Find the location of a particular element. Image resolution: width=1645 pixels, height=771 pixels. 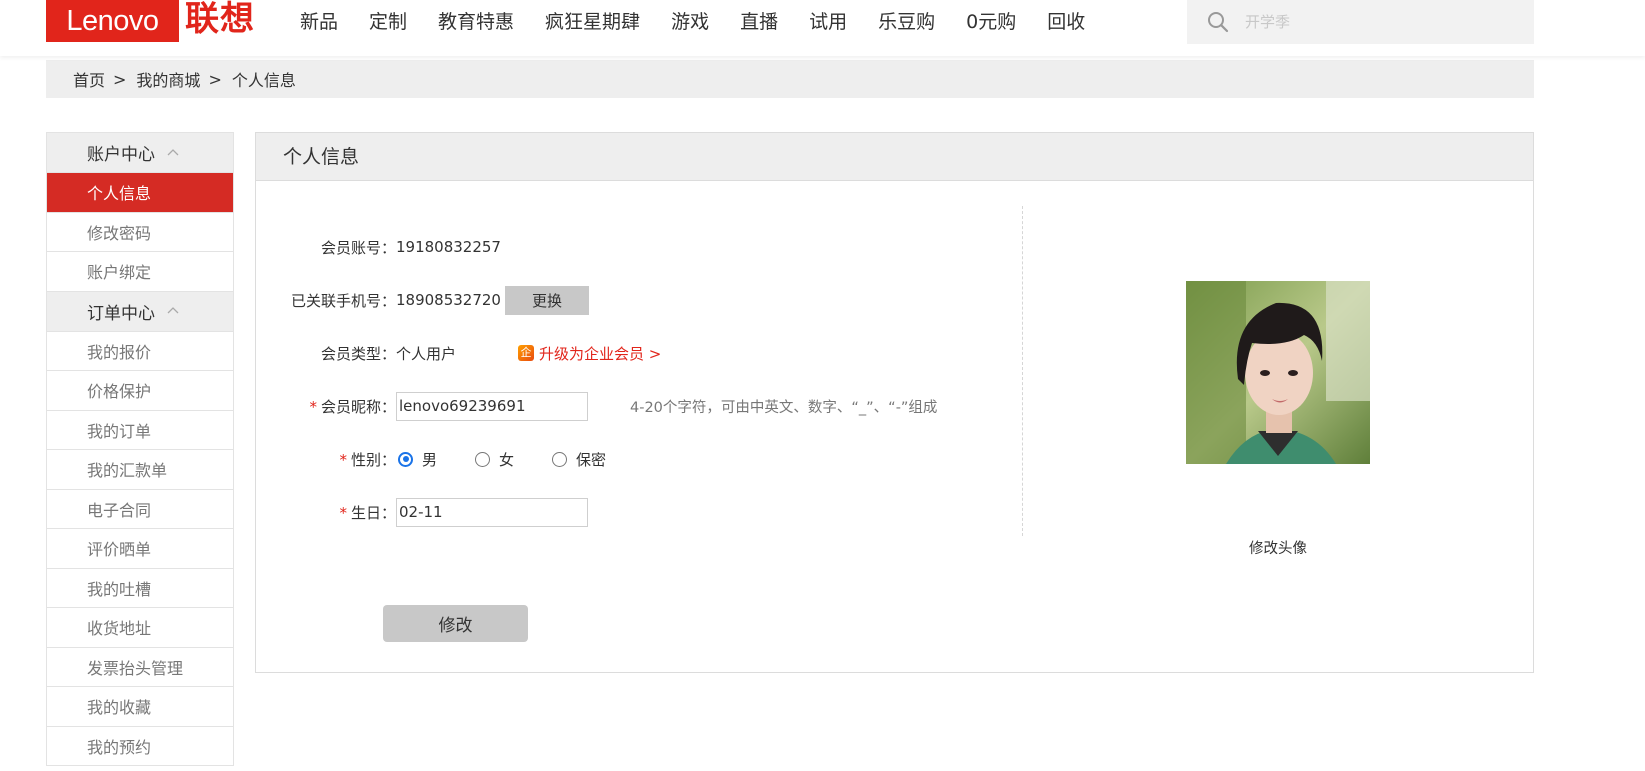

gender-label: * 性别： is located at coordinates (326, 459).